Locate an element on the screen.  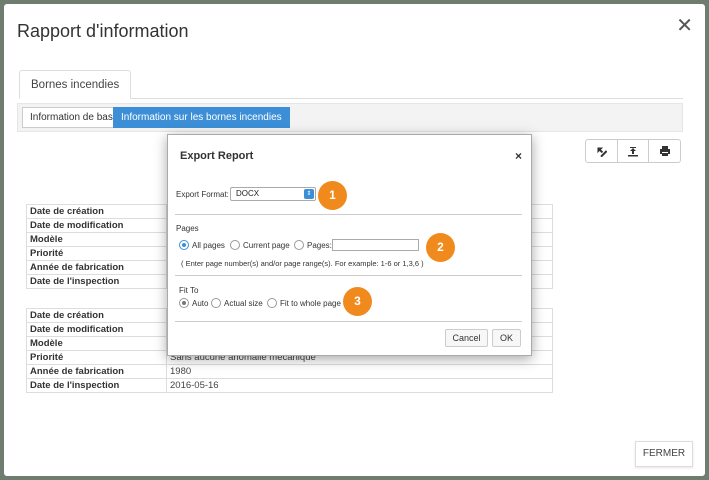
cancel-button: Cancel is located at coordinates (466, 338).